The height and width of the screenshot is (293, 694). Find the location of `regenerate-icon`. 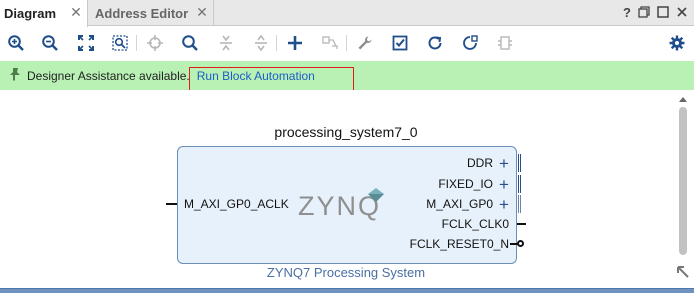

regenerate-icon is located at coordinates (435, 43).